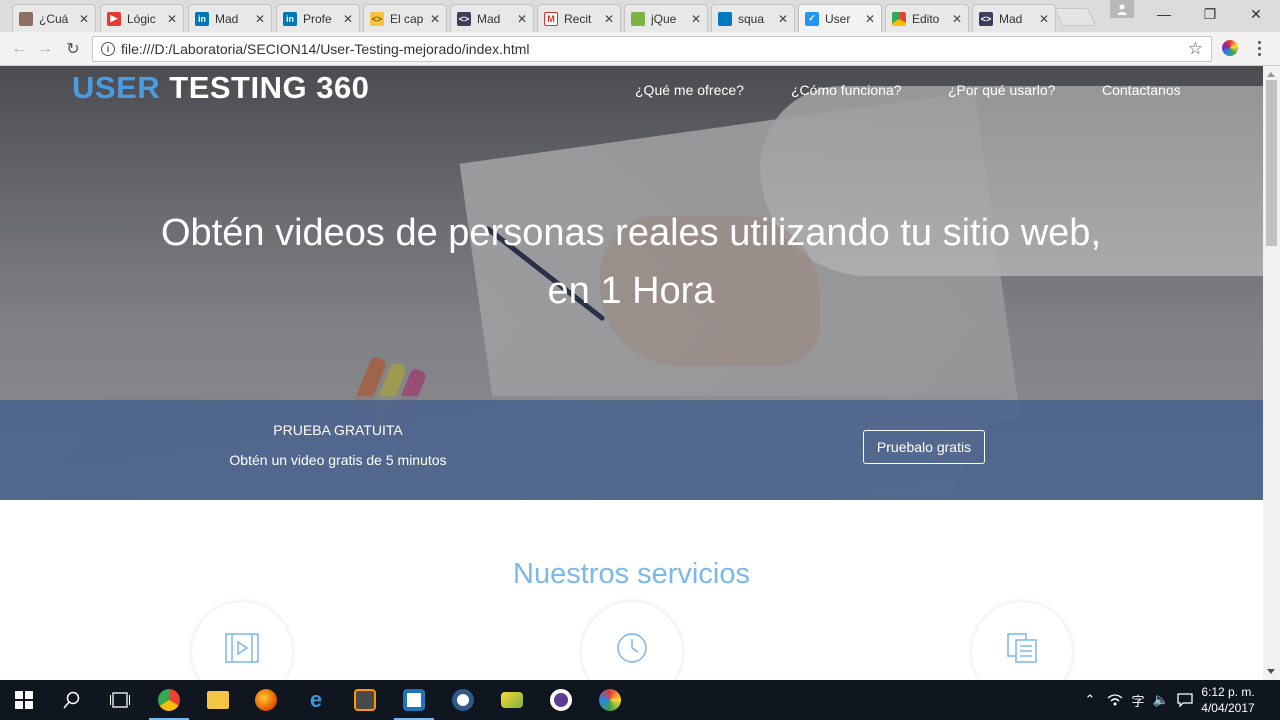 This screenshot has width=1280, height=720. Describe the element at coordinates (266, 700) in the screenshot. I see `taskbar-firefox` at that location.